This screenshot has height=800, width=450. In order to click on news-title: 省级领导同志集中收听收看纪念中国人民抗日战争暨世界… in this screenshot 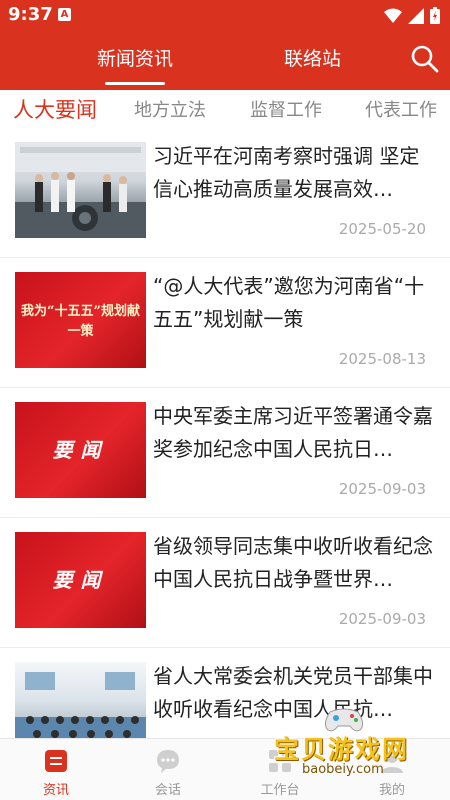, I will do `click(293, 562)`.